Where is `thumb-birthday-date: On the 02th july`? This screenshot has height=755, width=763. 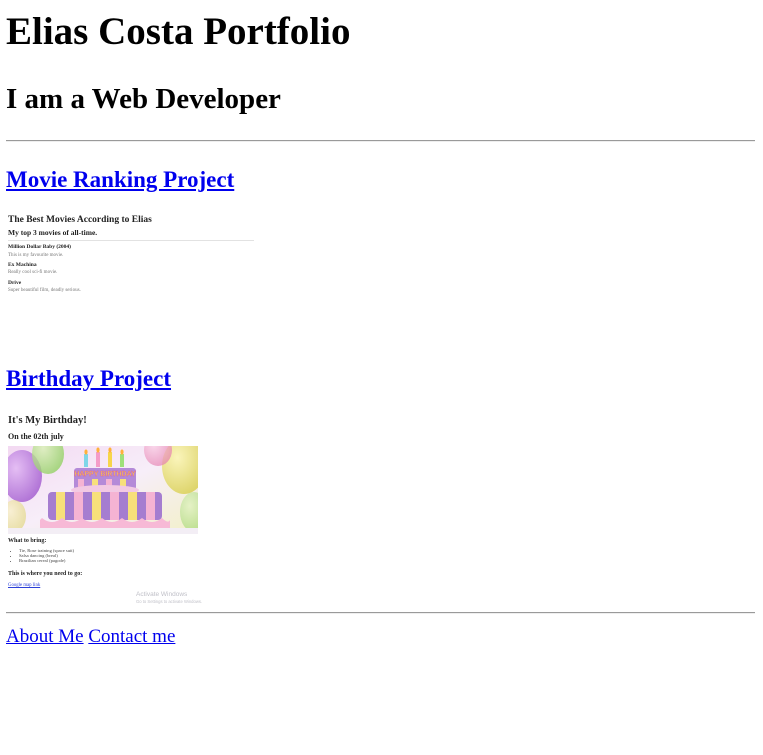 thumb-birthday-date: On the 02th july is located at coordinates (36, 436).